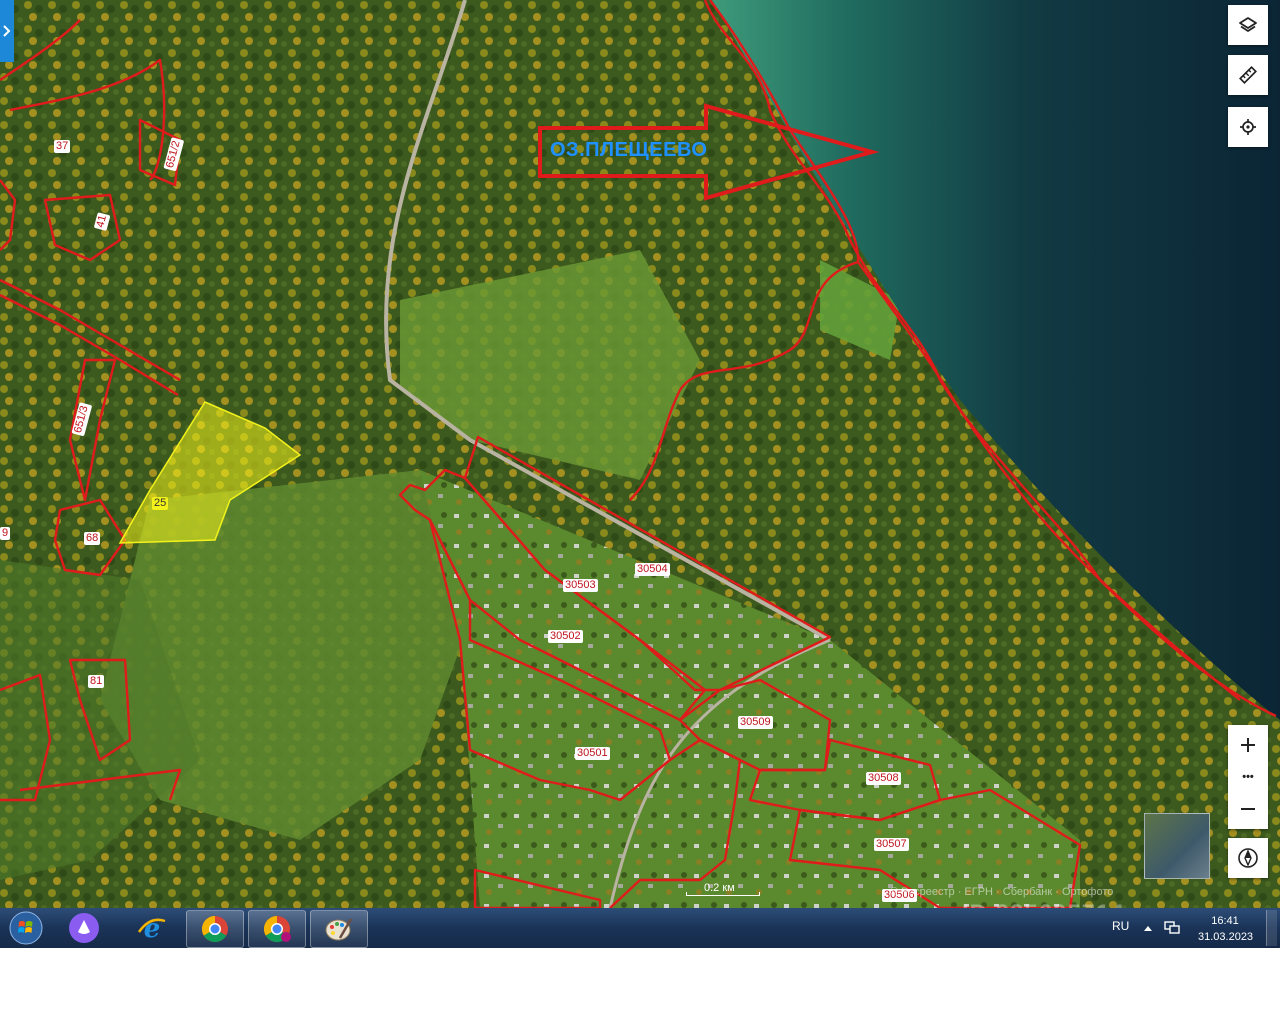 The image size is (1280, 1024). I want to click on parcel-label-9: 9, so click(5, 533).